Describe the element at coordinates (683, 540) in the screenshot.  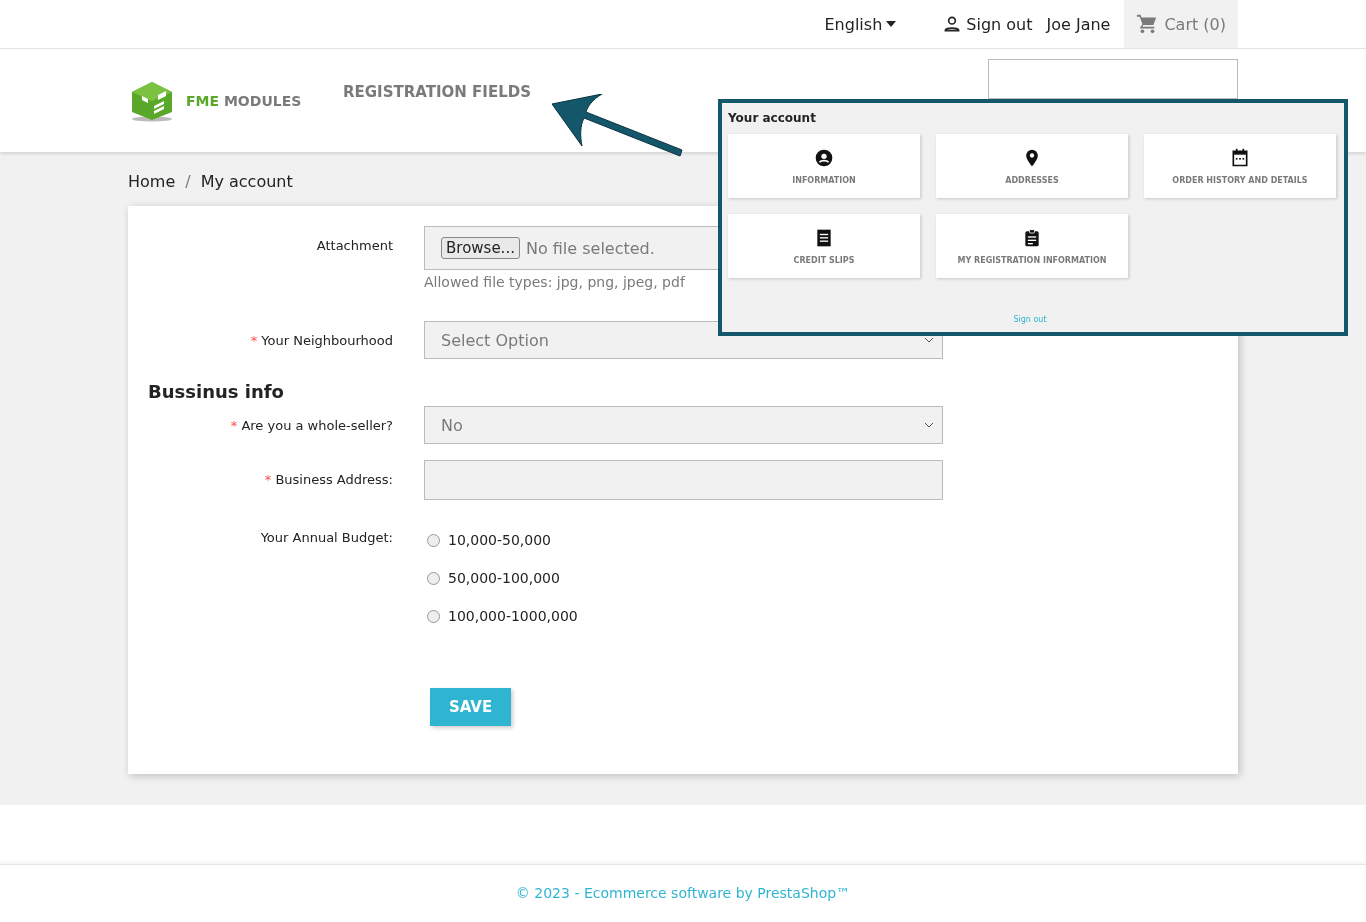
I see `radio-option: 10,000-50,000` at that location.